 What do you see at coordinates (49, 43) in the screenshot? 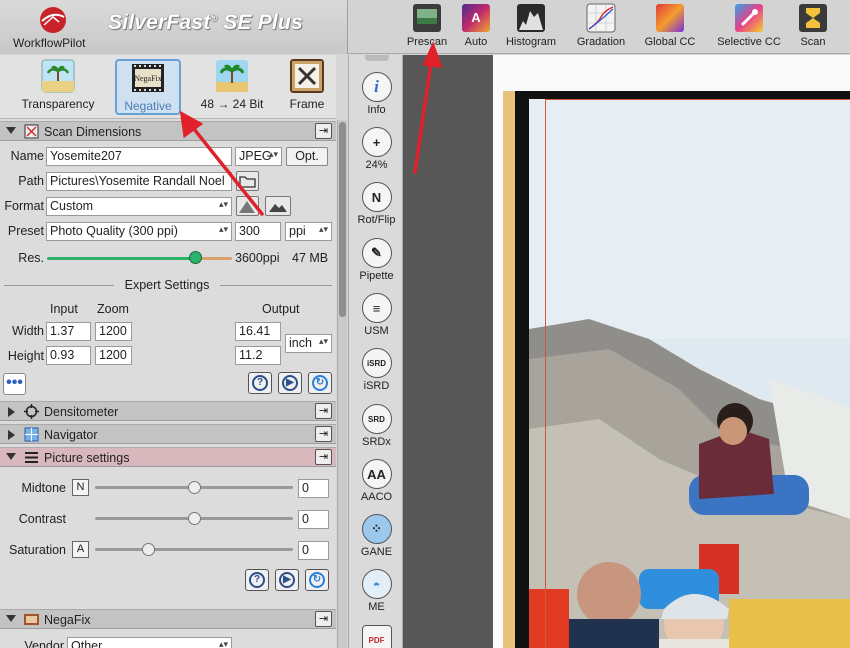
I see `workflowpilot-label: WorkflowPilot` at bounding box center [49, 43].